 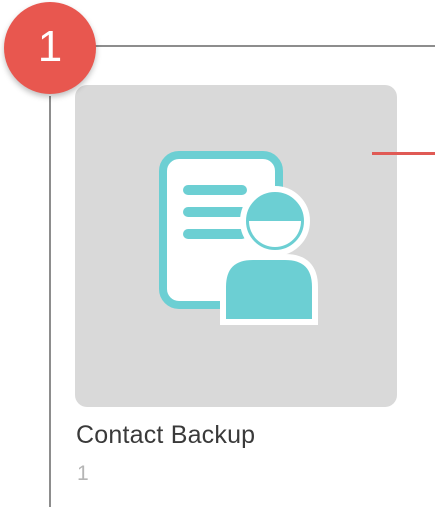 I want to click on frame-top-line, so click(x=265, y=46).